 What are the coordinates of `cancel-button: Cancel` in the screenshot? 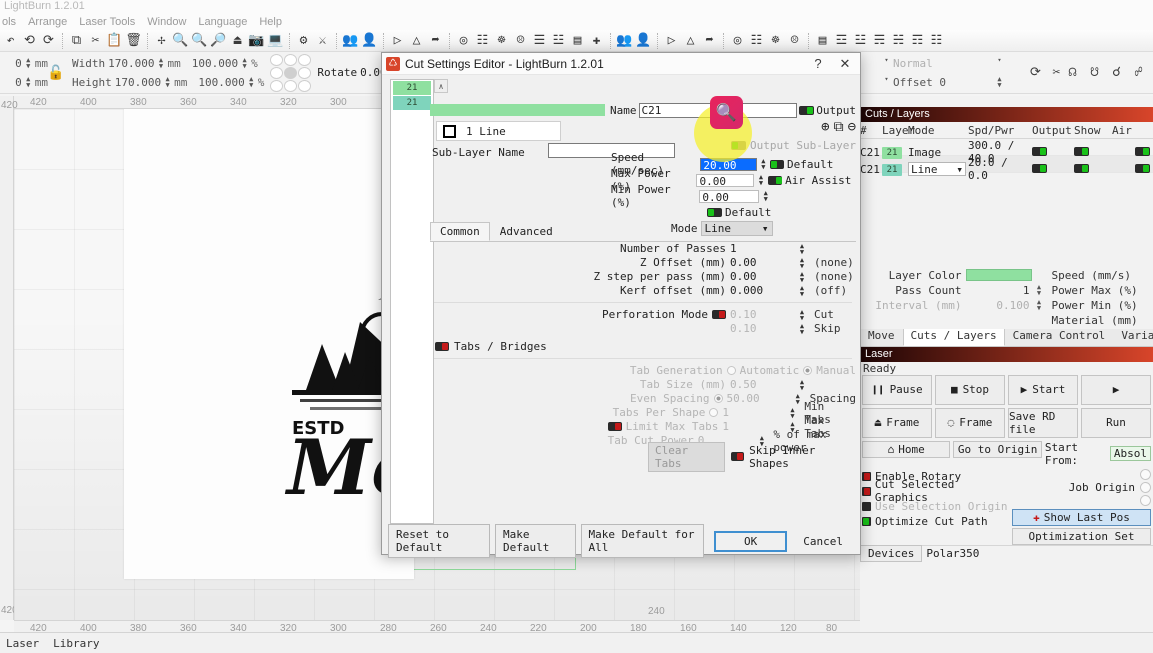 It's located at (823, 541).